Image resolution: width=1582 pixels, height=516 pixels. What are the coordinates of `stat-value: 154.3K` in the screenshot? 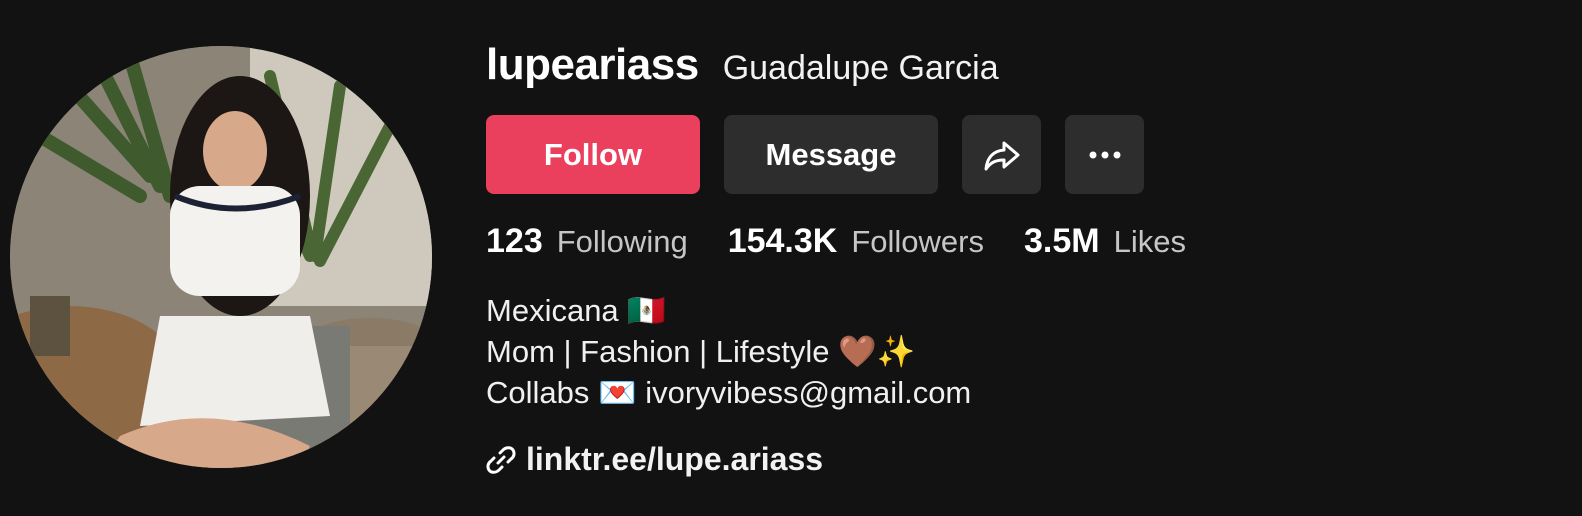 It's located at (782, 241).